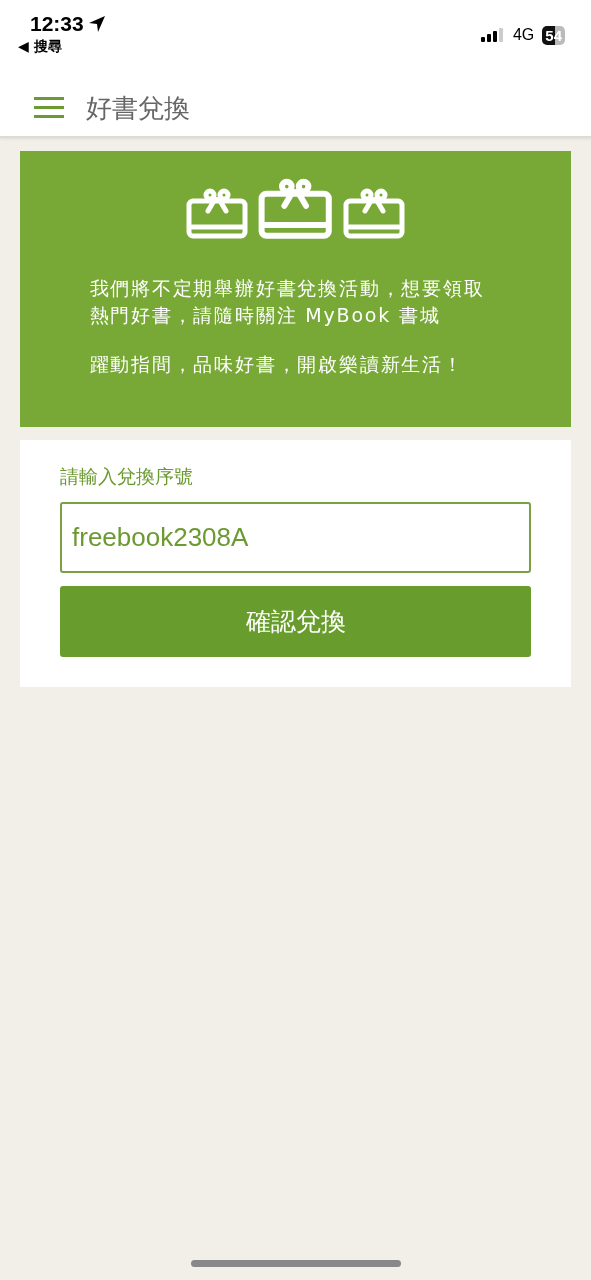 Image resolution: width=591 pixels, height=1280 pixels. Describe the element at coordinates (492, 35) in the screenshot. I see `signal-icon` at that location.